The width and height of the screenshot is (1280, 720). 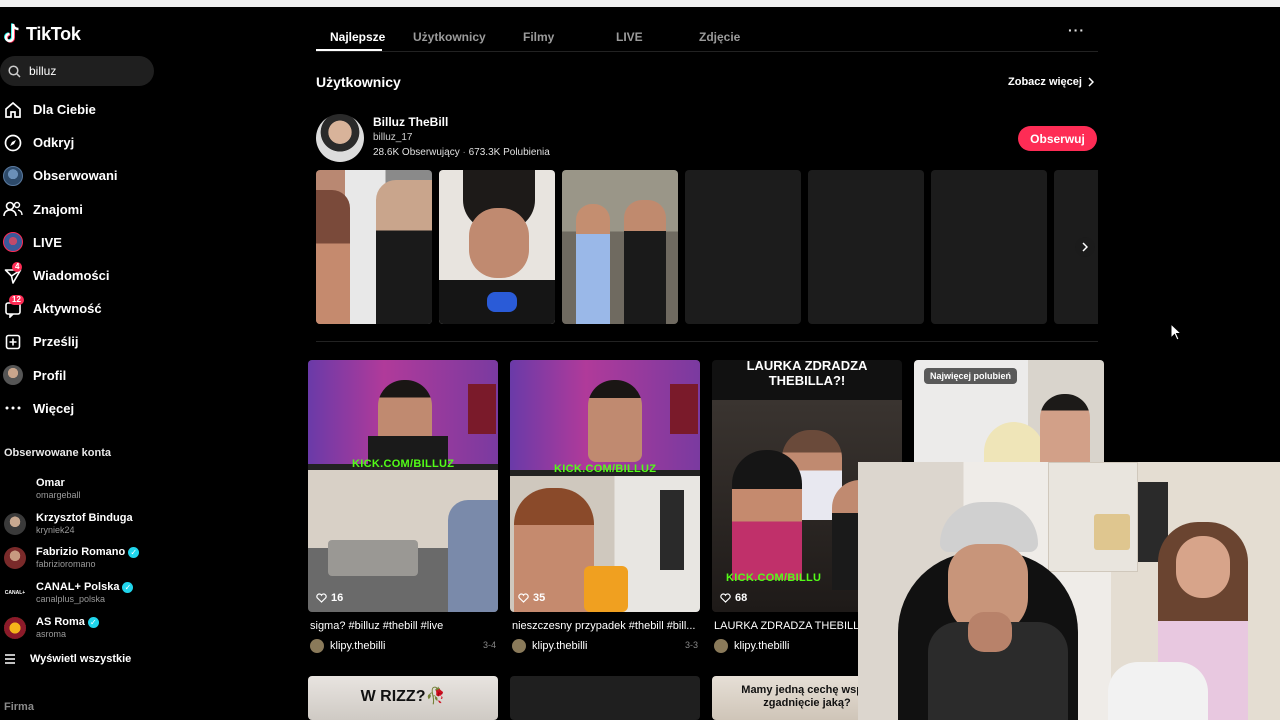 I want to click on tiktok-logo: TikTok, so click(x=42, y=34).